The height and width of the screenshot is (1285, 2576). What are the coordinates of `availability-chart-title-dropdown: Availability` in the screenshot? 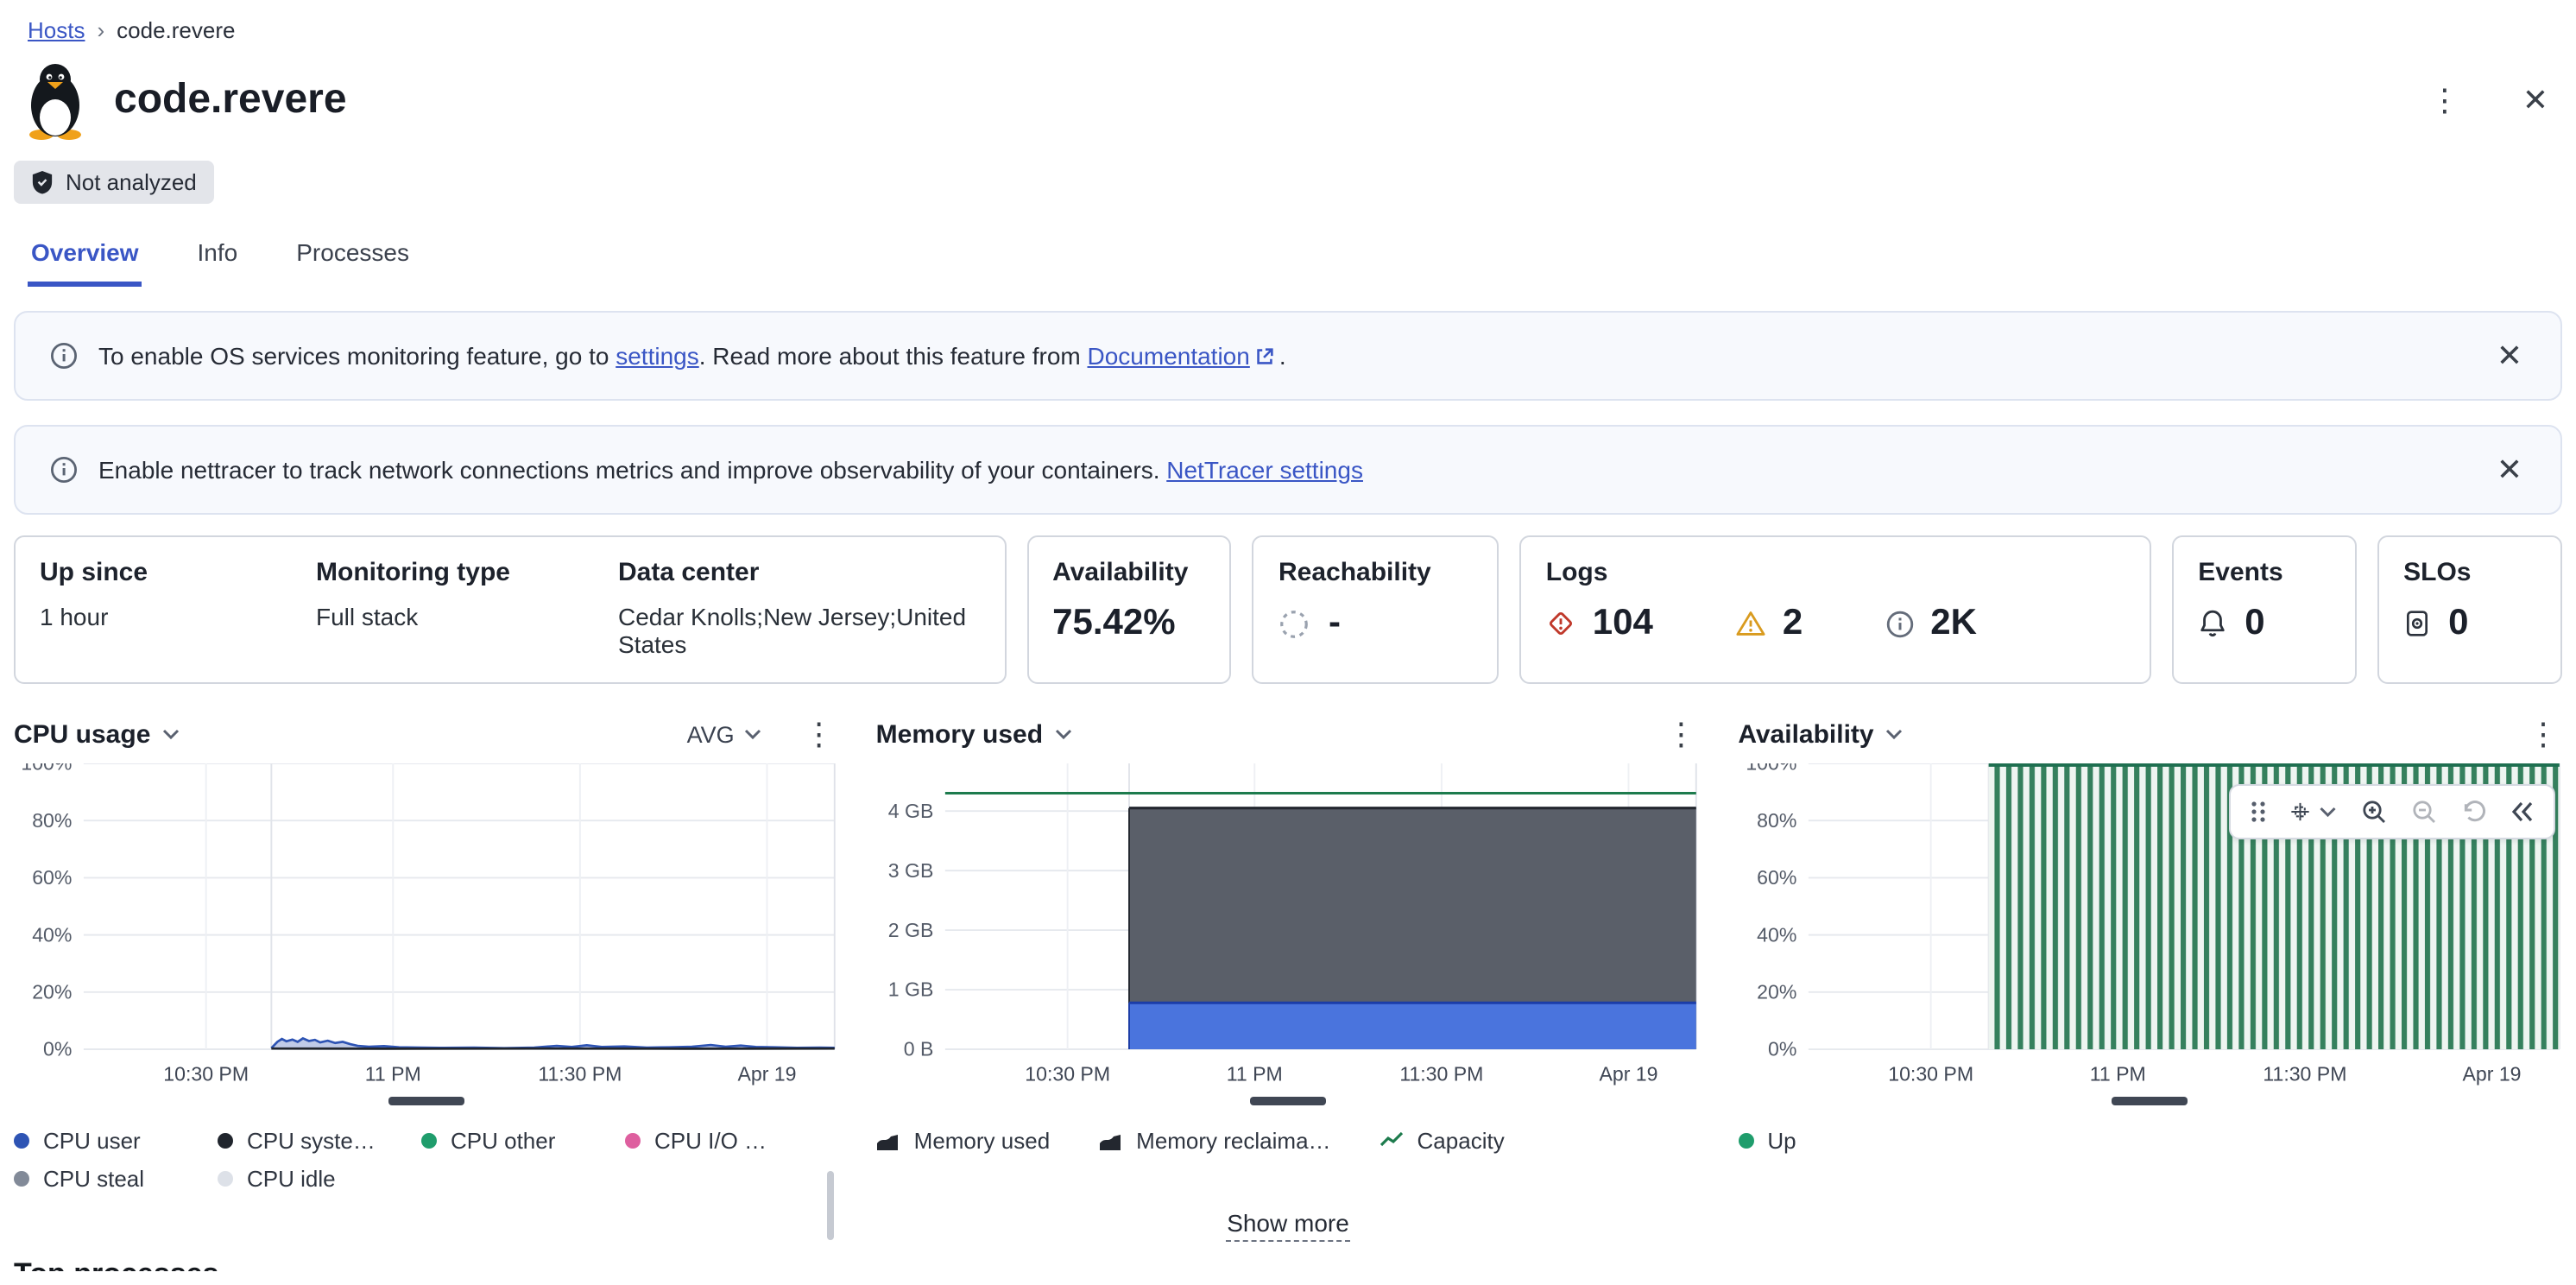 It's located at (1820, 734).